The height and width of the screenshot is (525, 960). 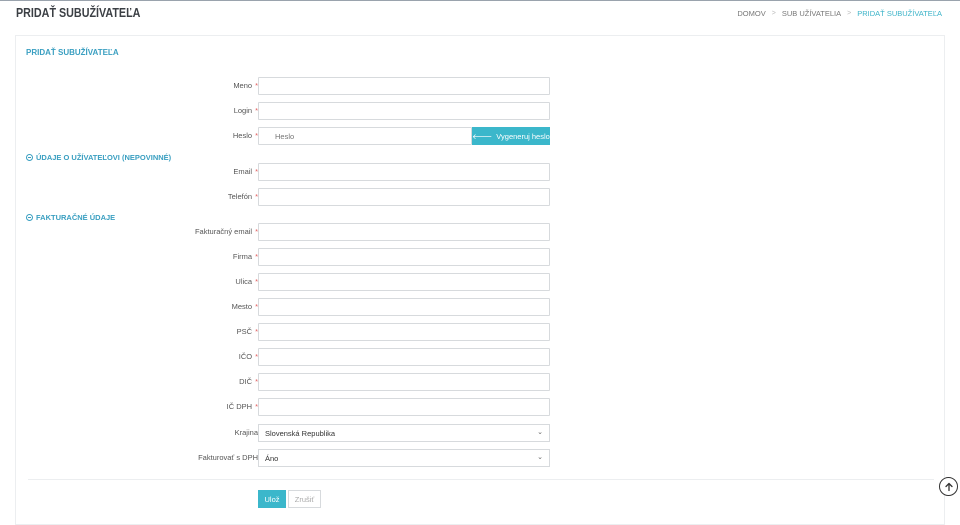 I want to click on row-email: Email *, so click(x=481, y=172).